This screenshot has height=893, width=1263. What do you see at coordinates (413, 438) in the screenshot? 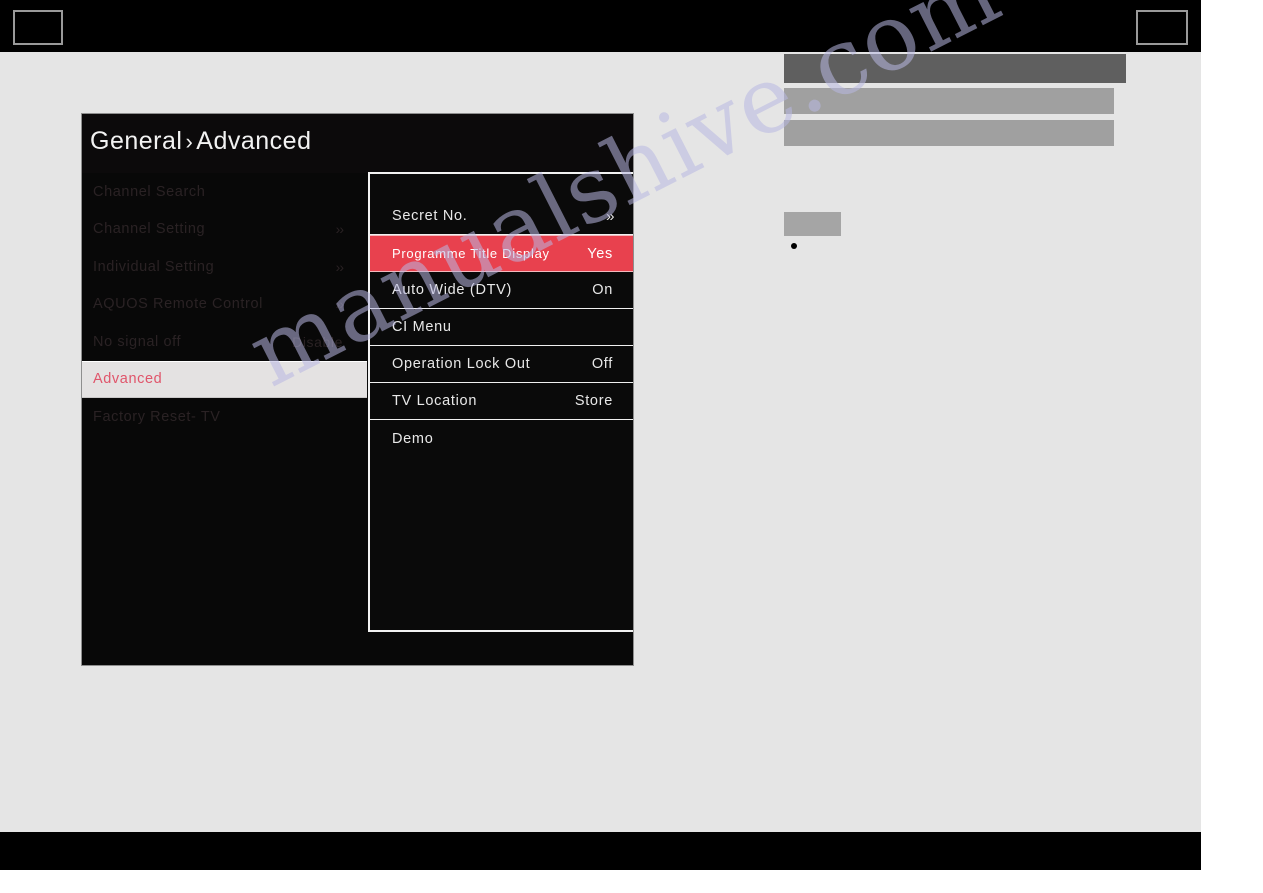
I see `submenu-item-label: Demo` at bounding box center [413, 438].